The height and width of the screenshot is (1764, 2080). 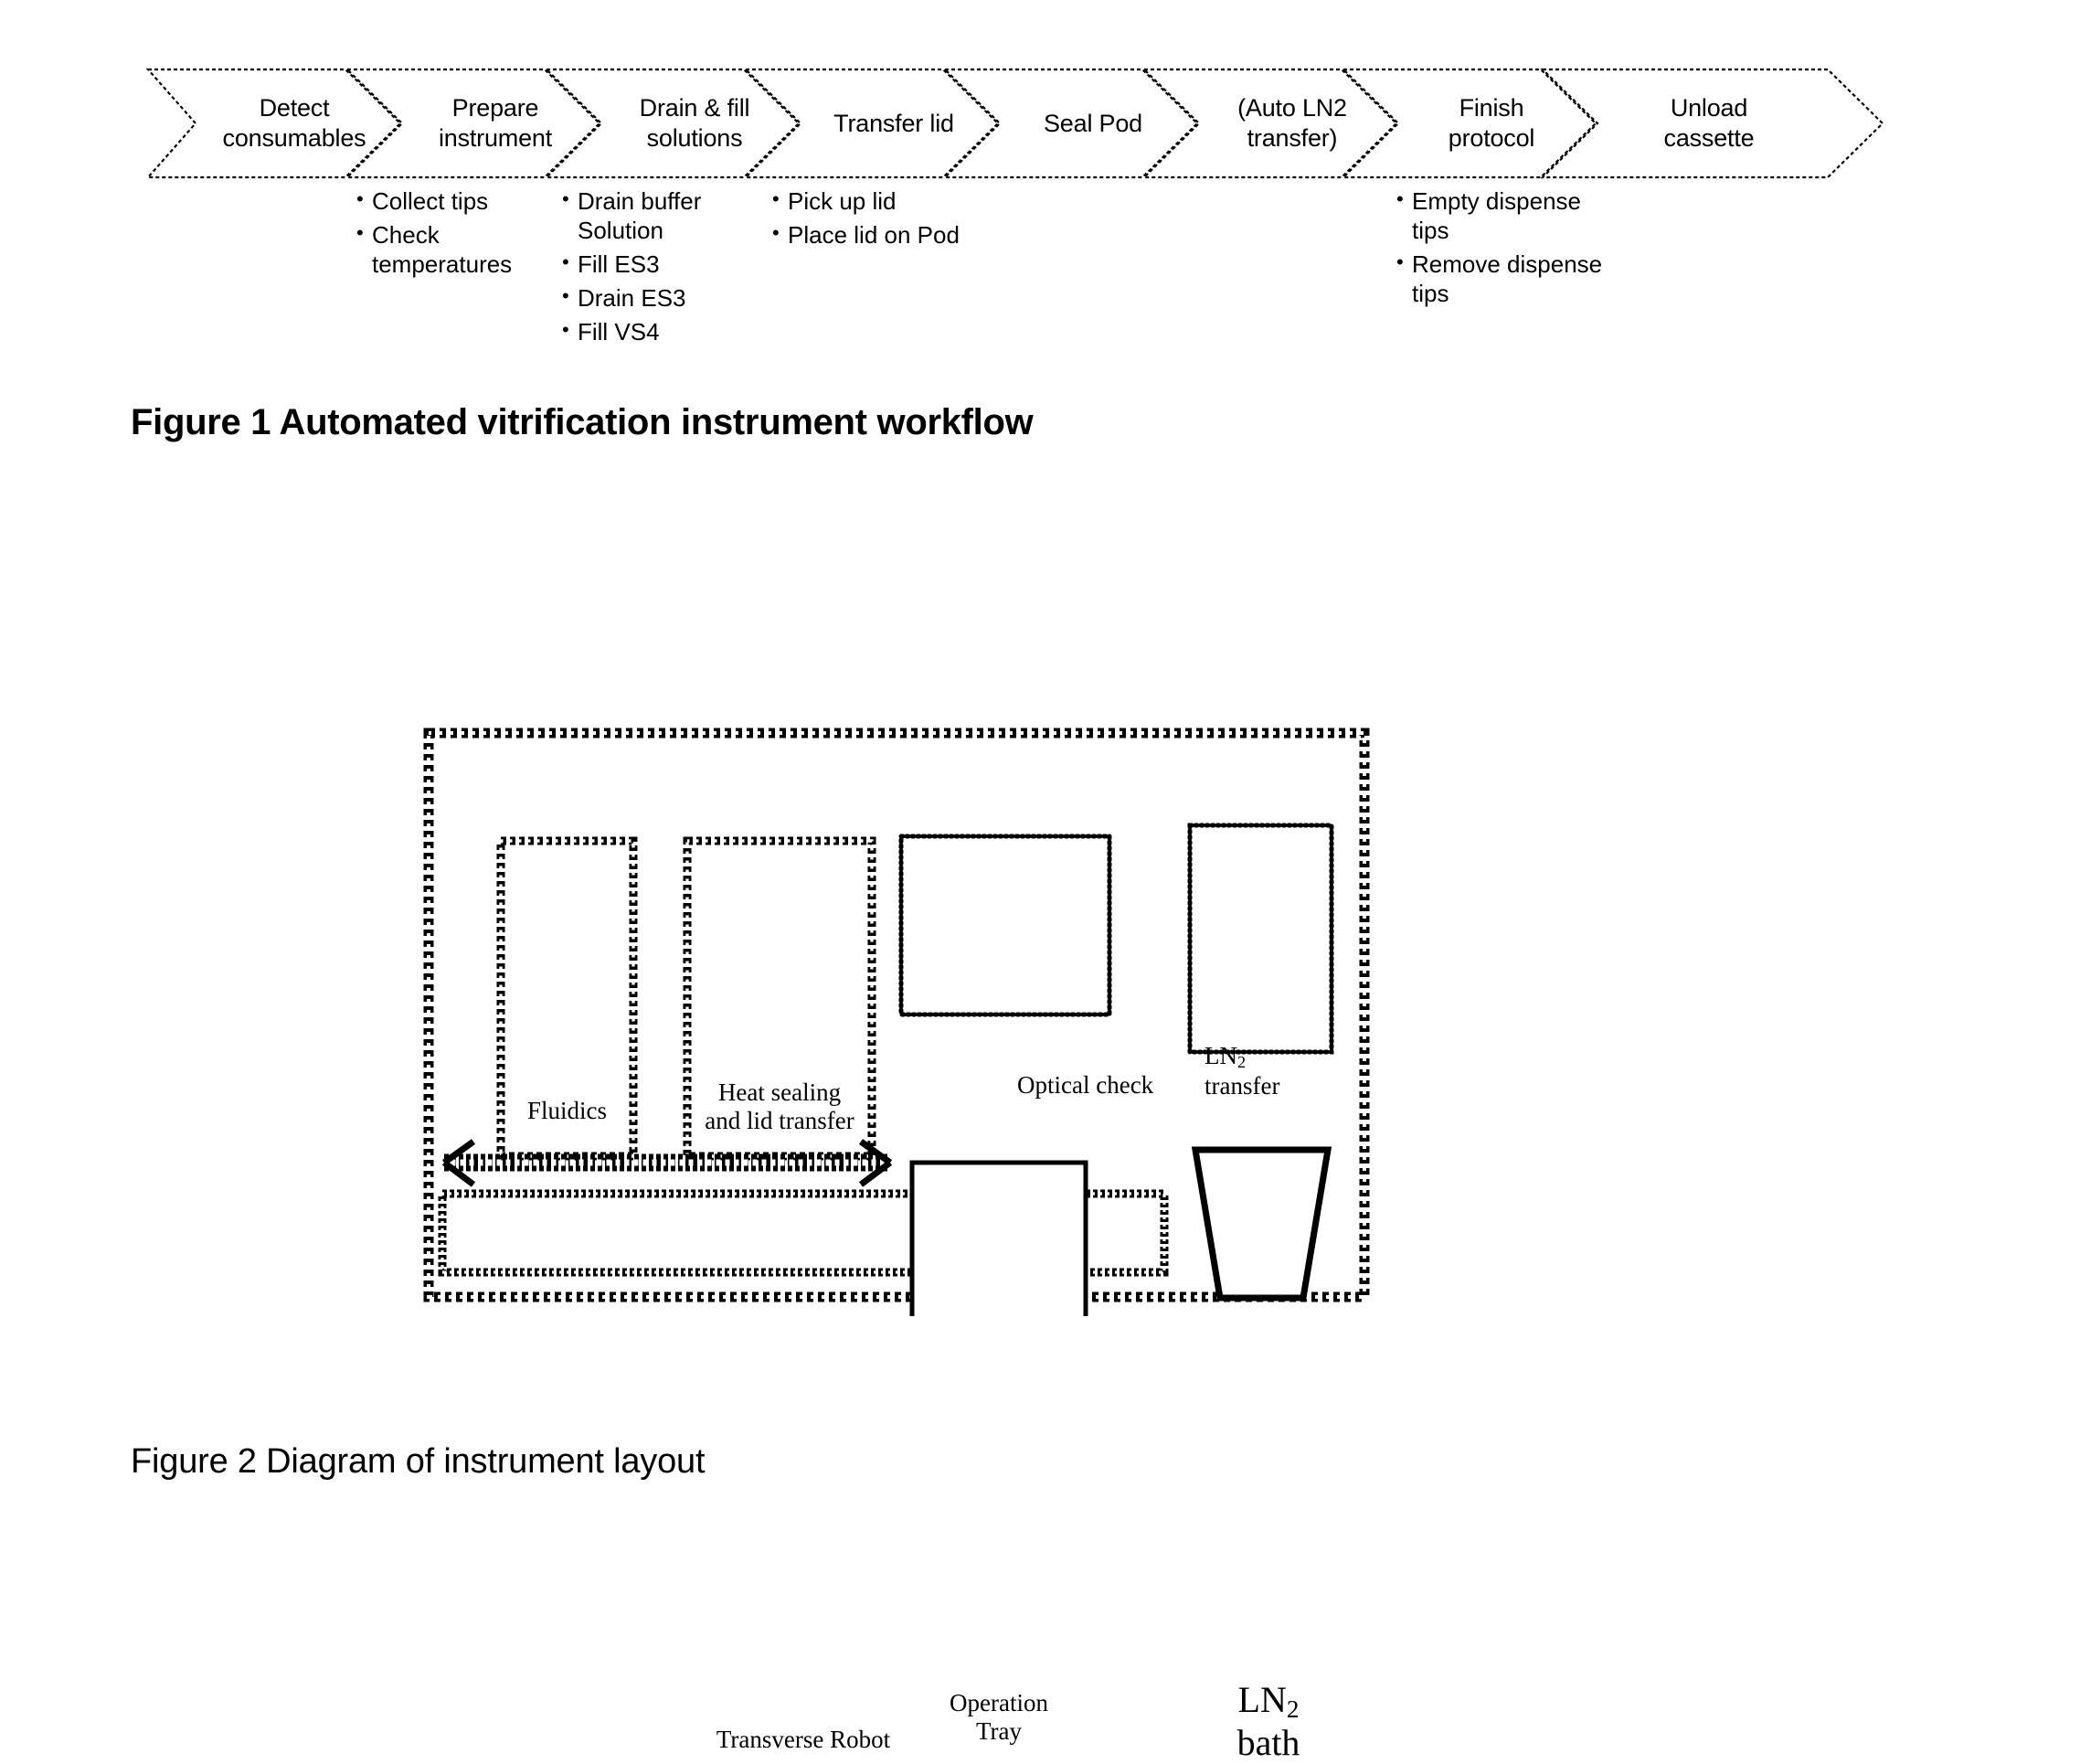 What do you see at coordinates (566, 1110) in the screenshot?
I see `label-fluidics: Fluidics` at bounding box center [566, 1110].